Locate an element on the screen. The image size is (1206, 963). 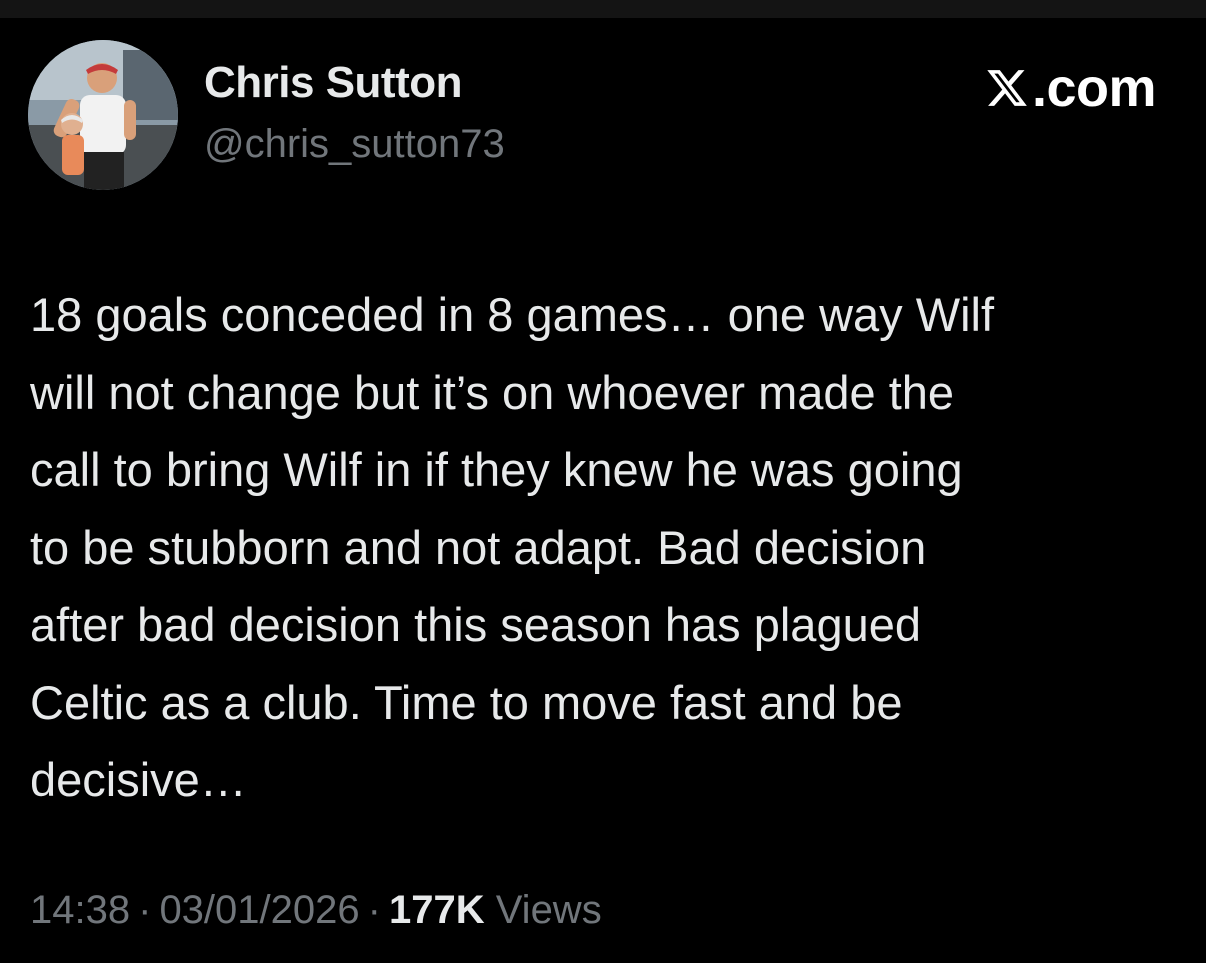
tweet-time: 14:38 is located at coordinates (80, 910).